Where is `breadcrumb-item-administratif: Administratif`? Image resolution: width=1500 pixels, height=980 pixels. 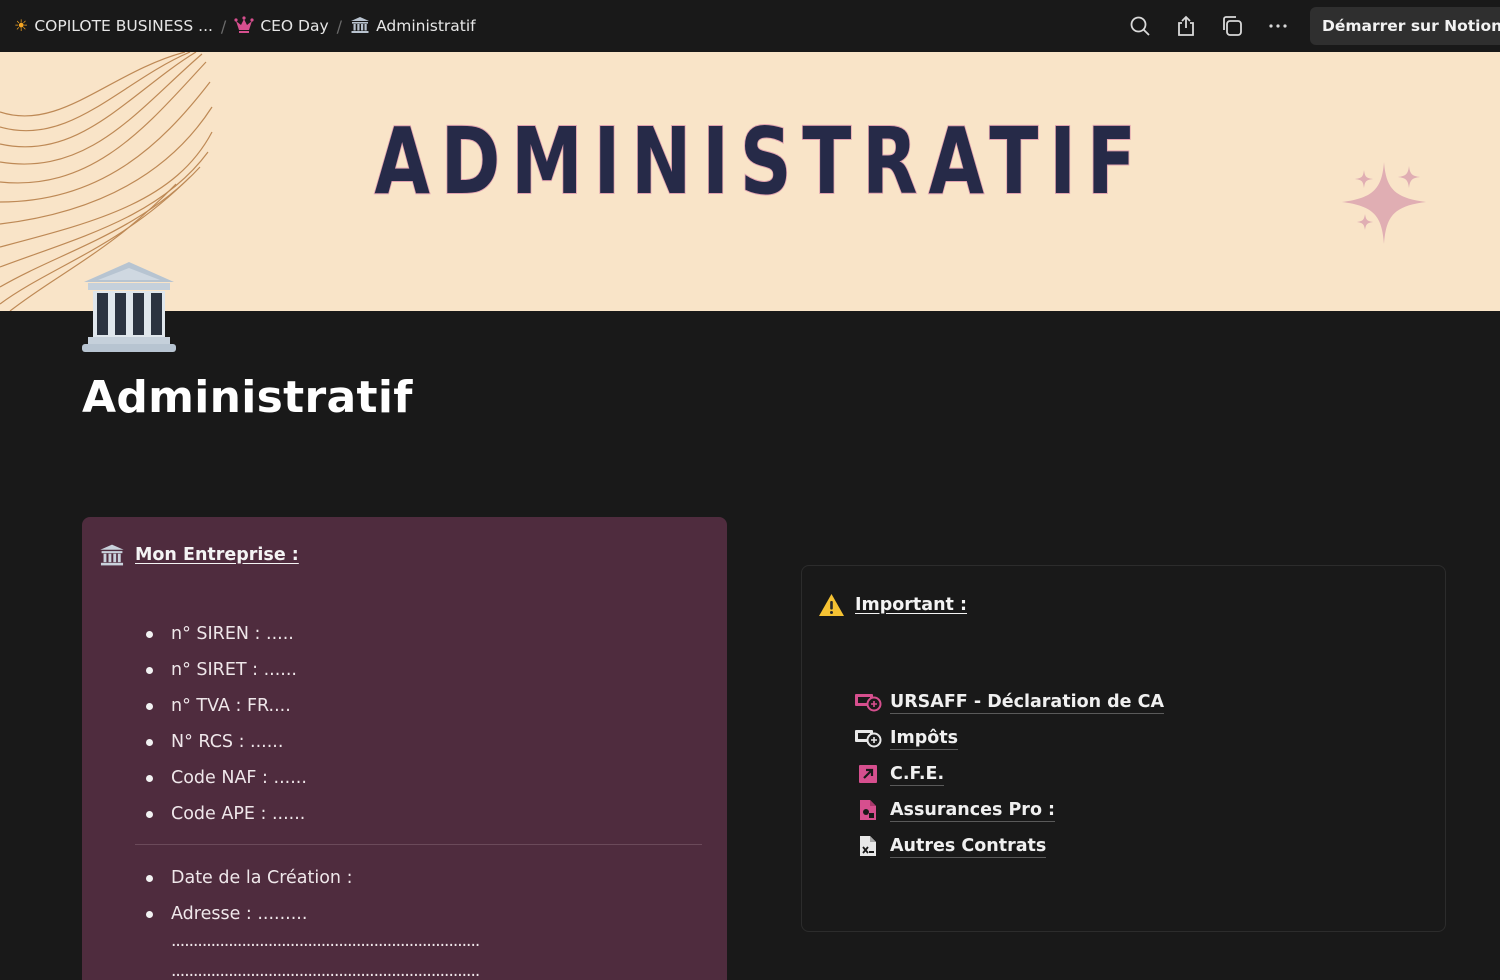 breadcrumb-item-administratif: Administratif is located at coordinates (413, 26).